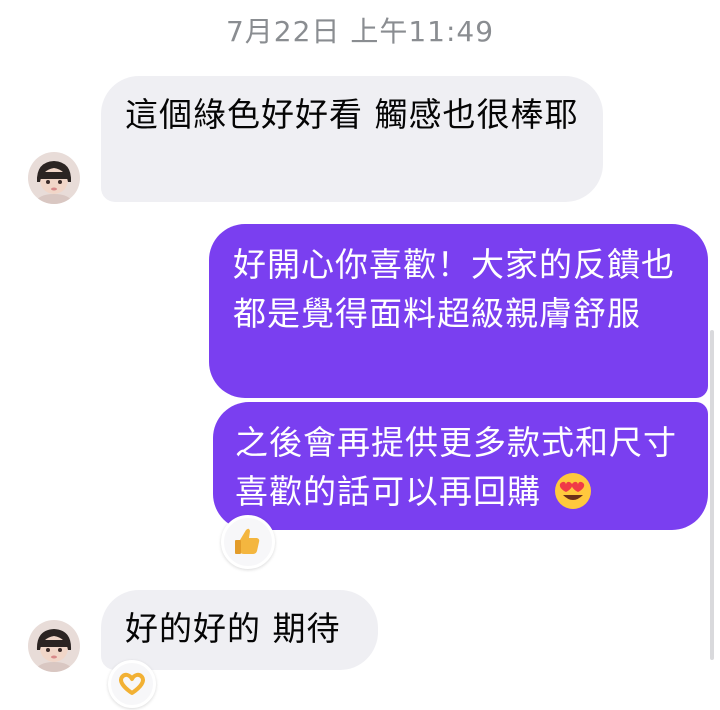  I want to click on incoming-message-bubble: 好的好的 期待, so click(239, 630).